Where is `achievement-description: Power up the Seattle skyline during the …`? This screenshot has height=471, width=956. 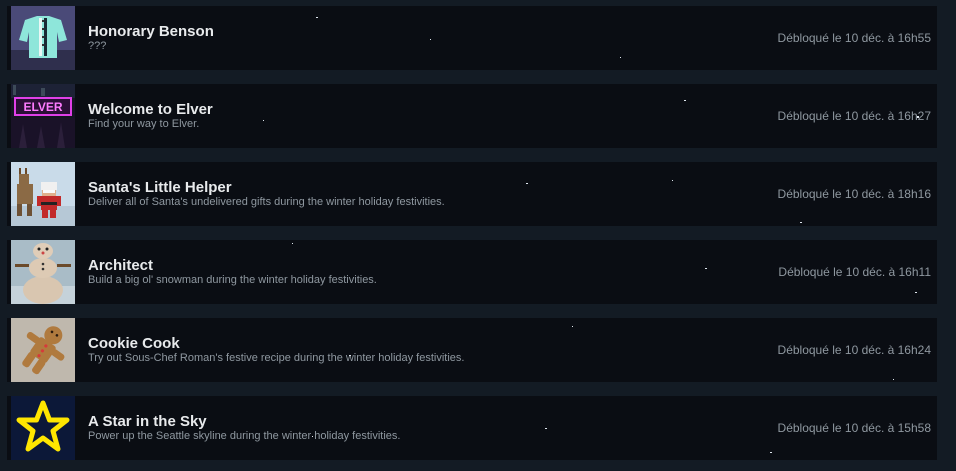
achievement-description: Power up the Seattle skyline during the … is located at coordinates (244, 436).